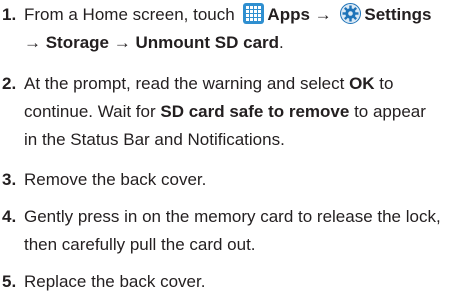  Describe the element at coordinates (115, 179) in the screenshot. I see `step-text: Remove the back cover.` at that location.